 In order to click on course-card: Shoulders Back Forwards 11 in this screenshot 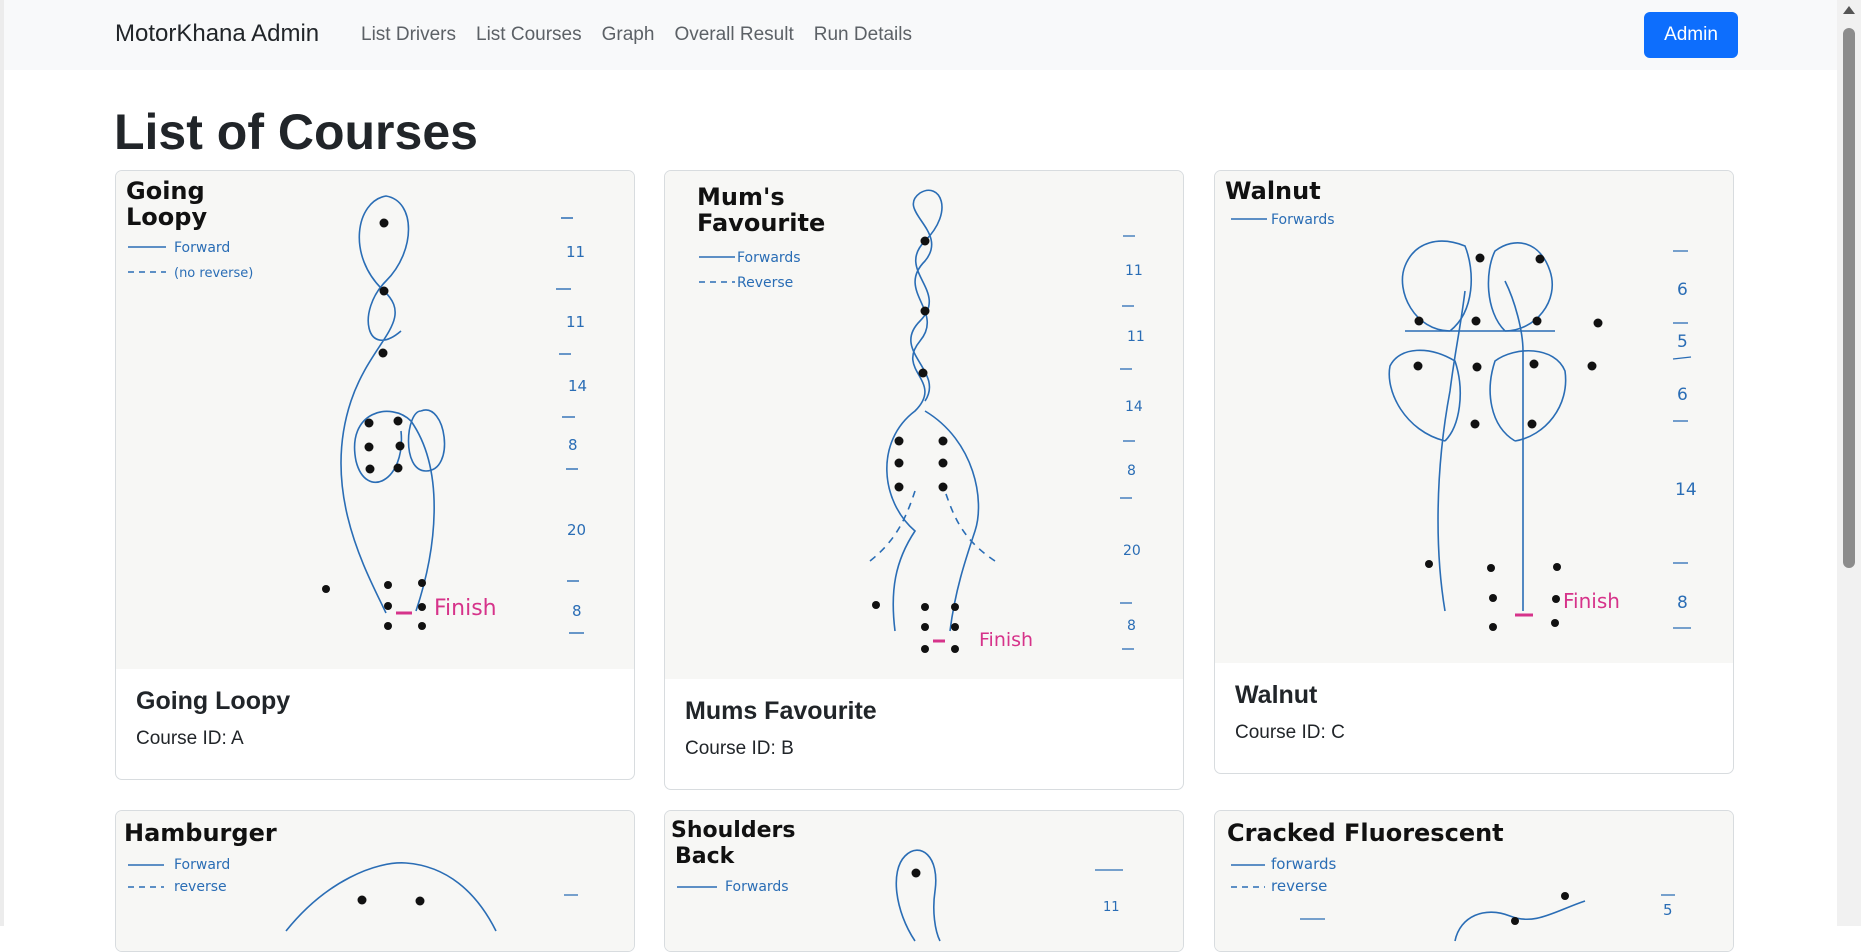, I will do `click(924, 881)`.